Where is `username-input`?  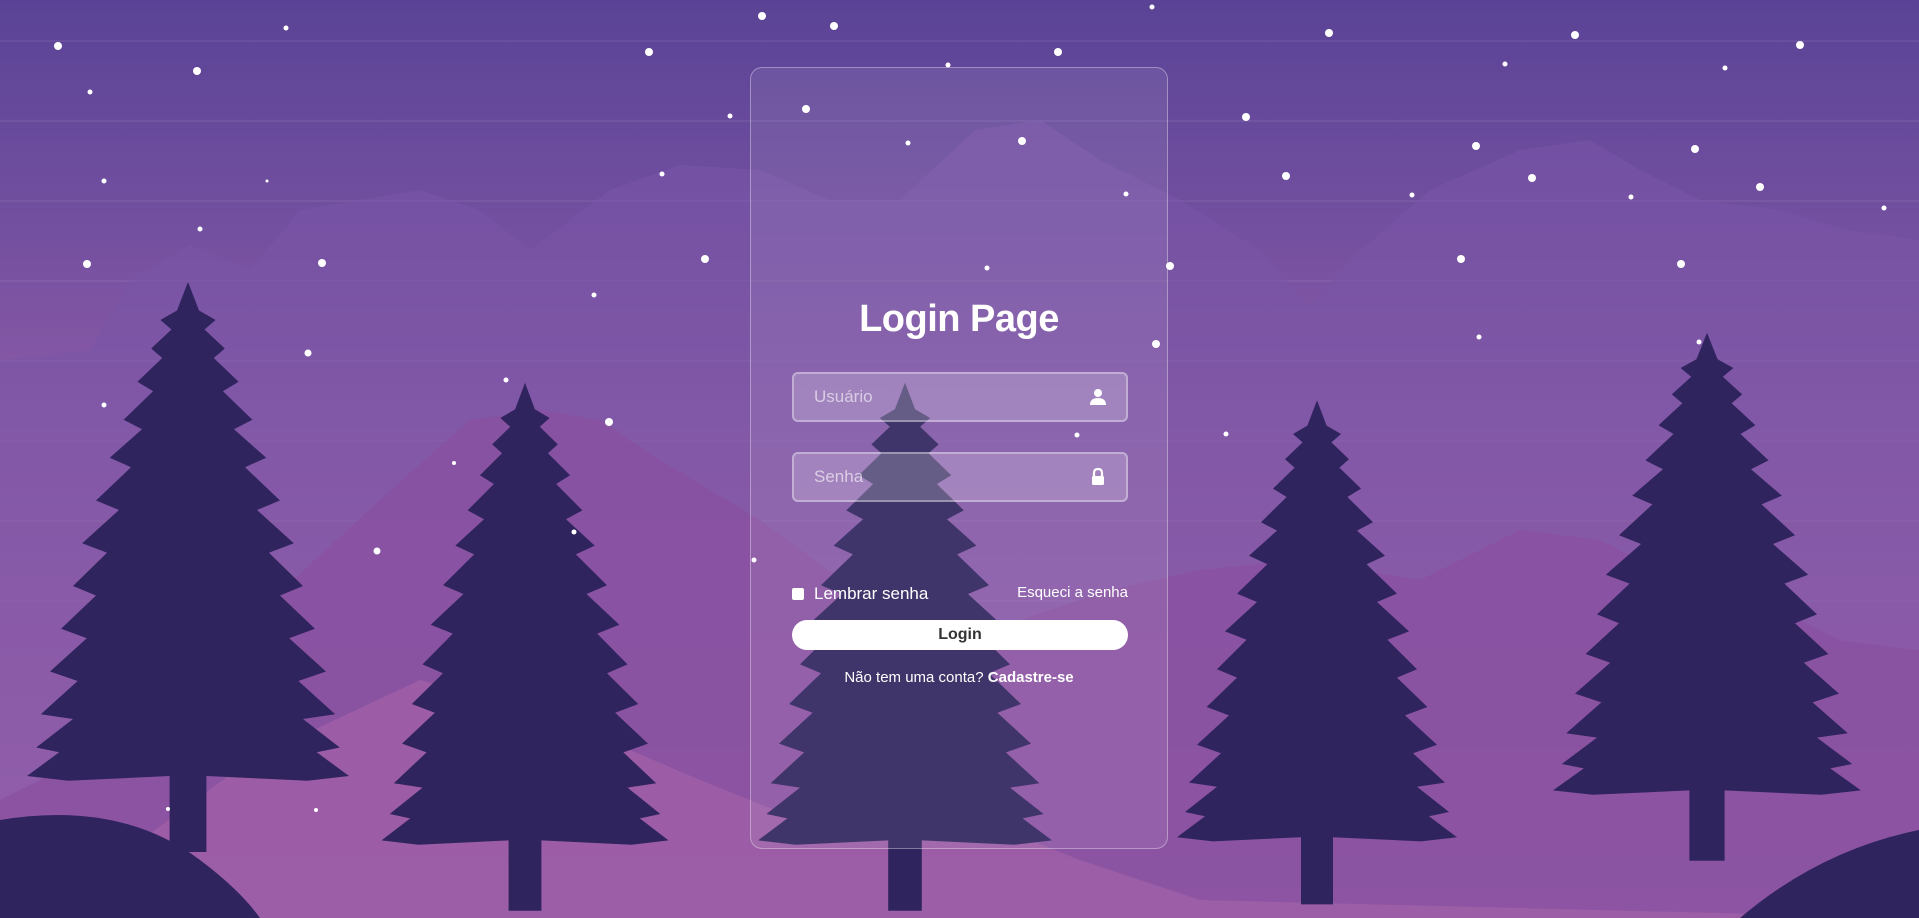
username-input is located at coordinates (939, 397).